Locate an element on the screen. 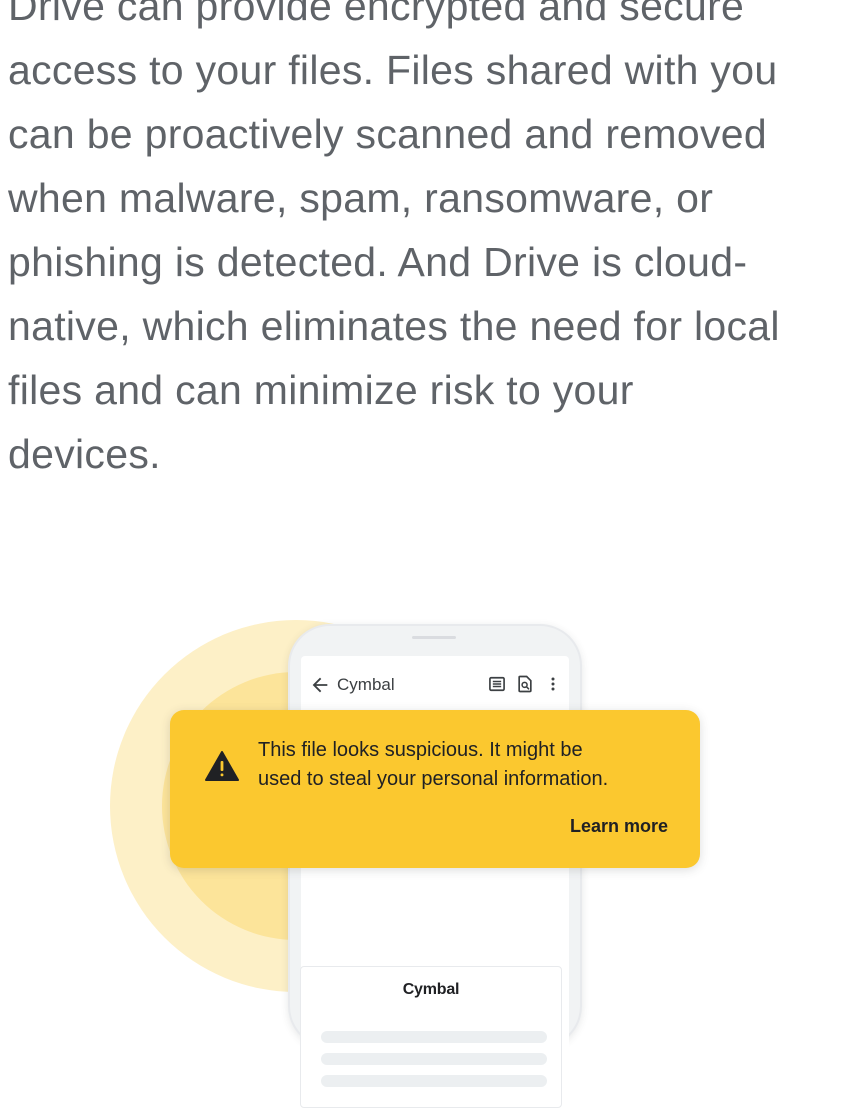 This screenshot has height=1108, width=860. body-line: when malware, spam, ransomware, or is located at coordinates (361, 198).